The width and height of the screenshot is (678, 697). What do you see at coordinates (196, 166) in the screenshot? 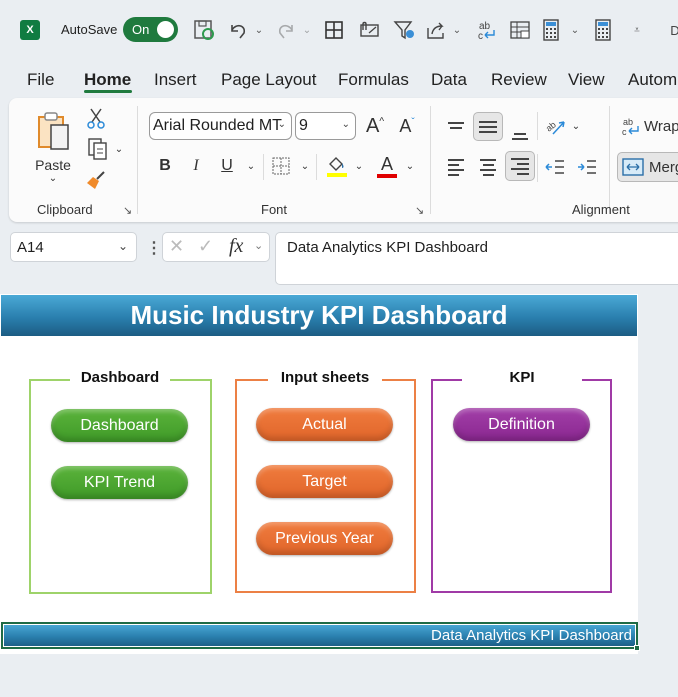
I see `italic-button: I` at bounding box center [196, 166].